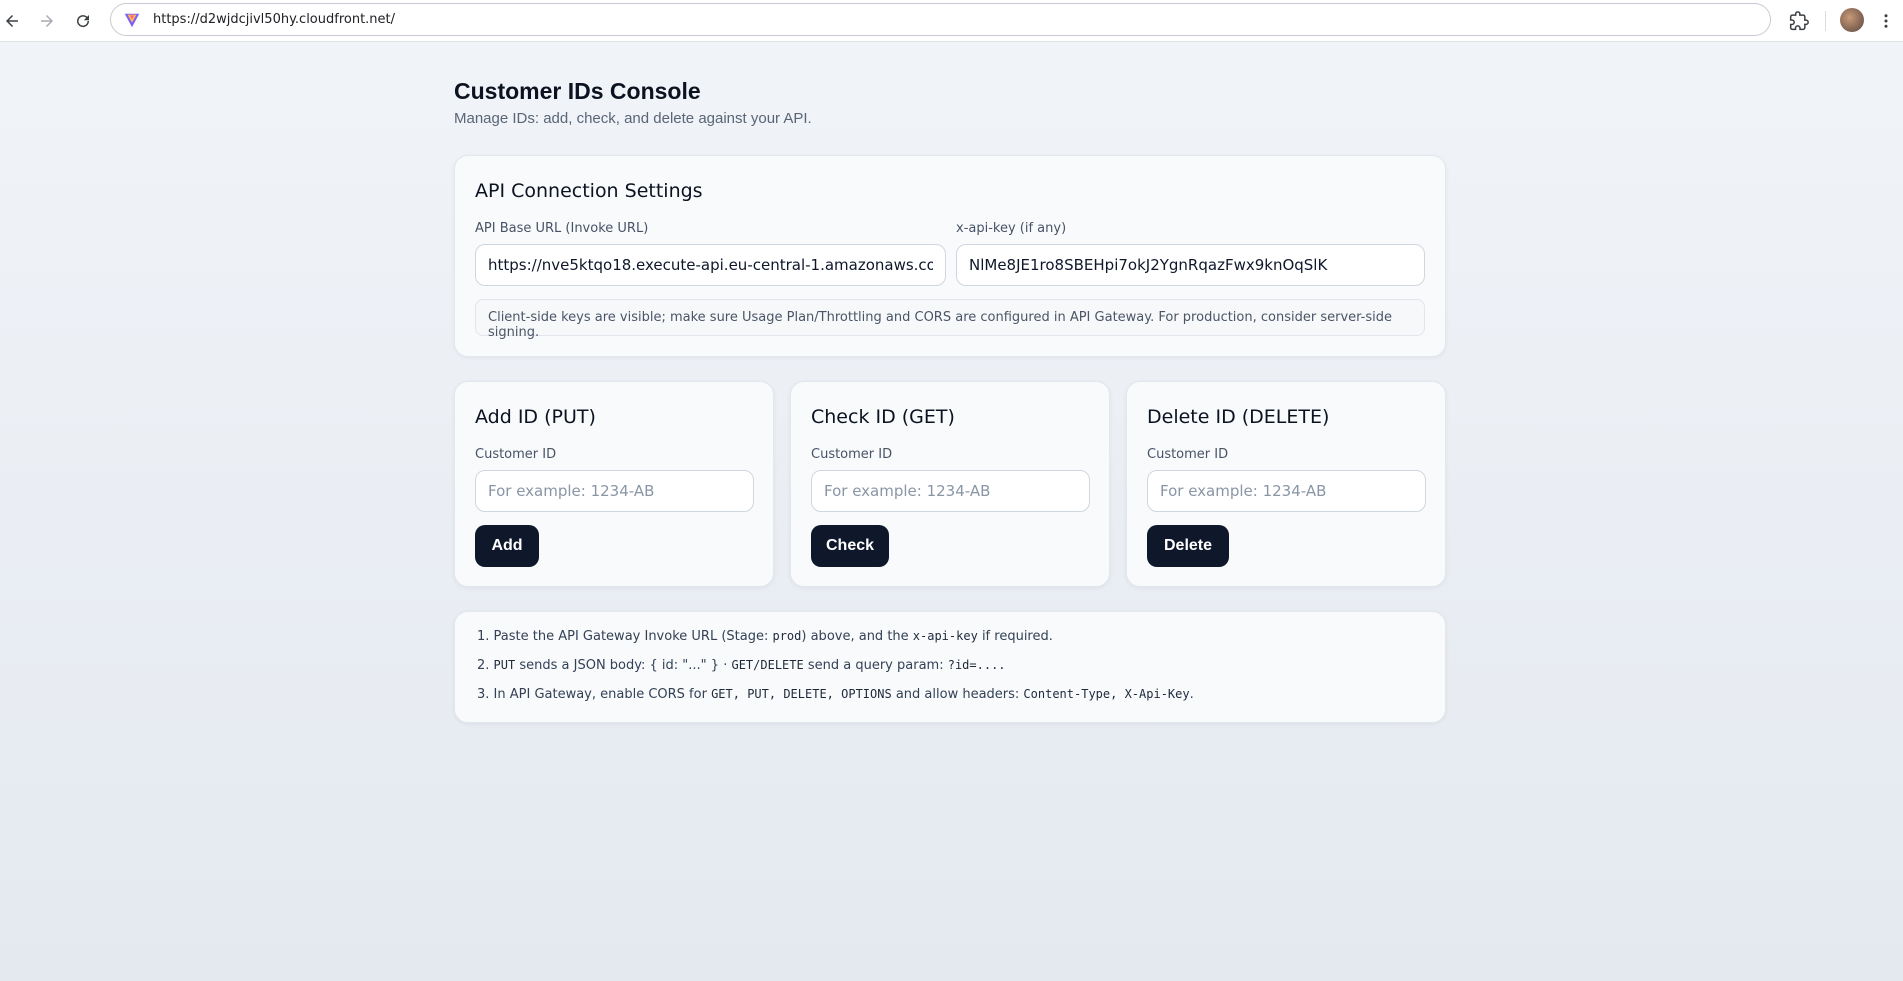 The image size is (1903, 981). Describe the element at coordinates (710, 265) in the screenshot. I see `base-url-input` at that location.